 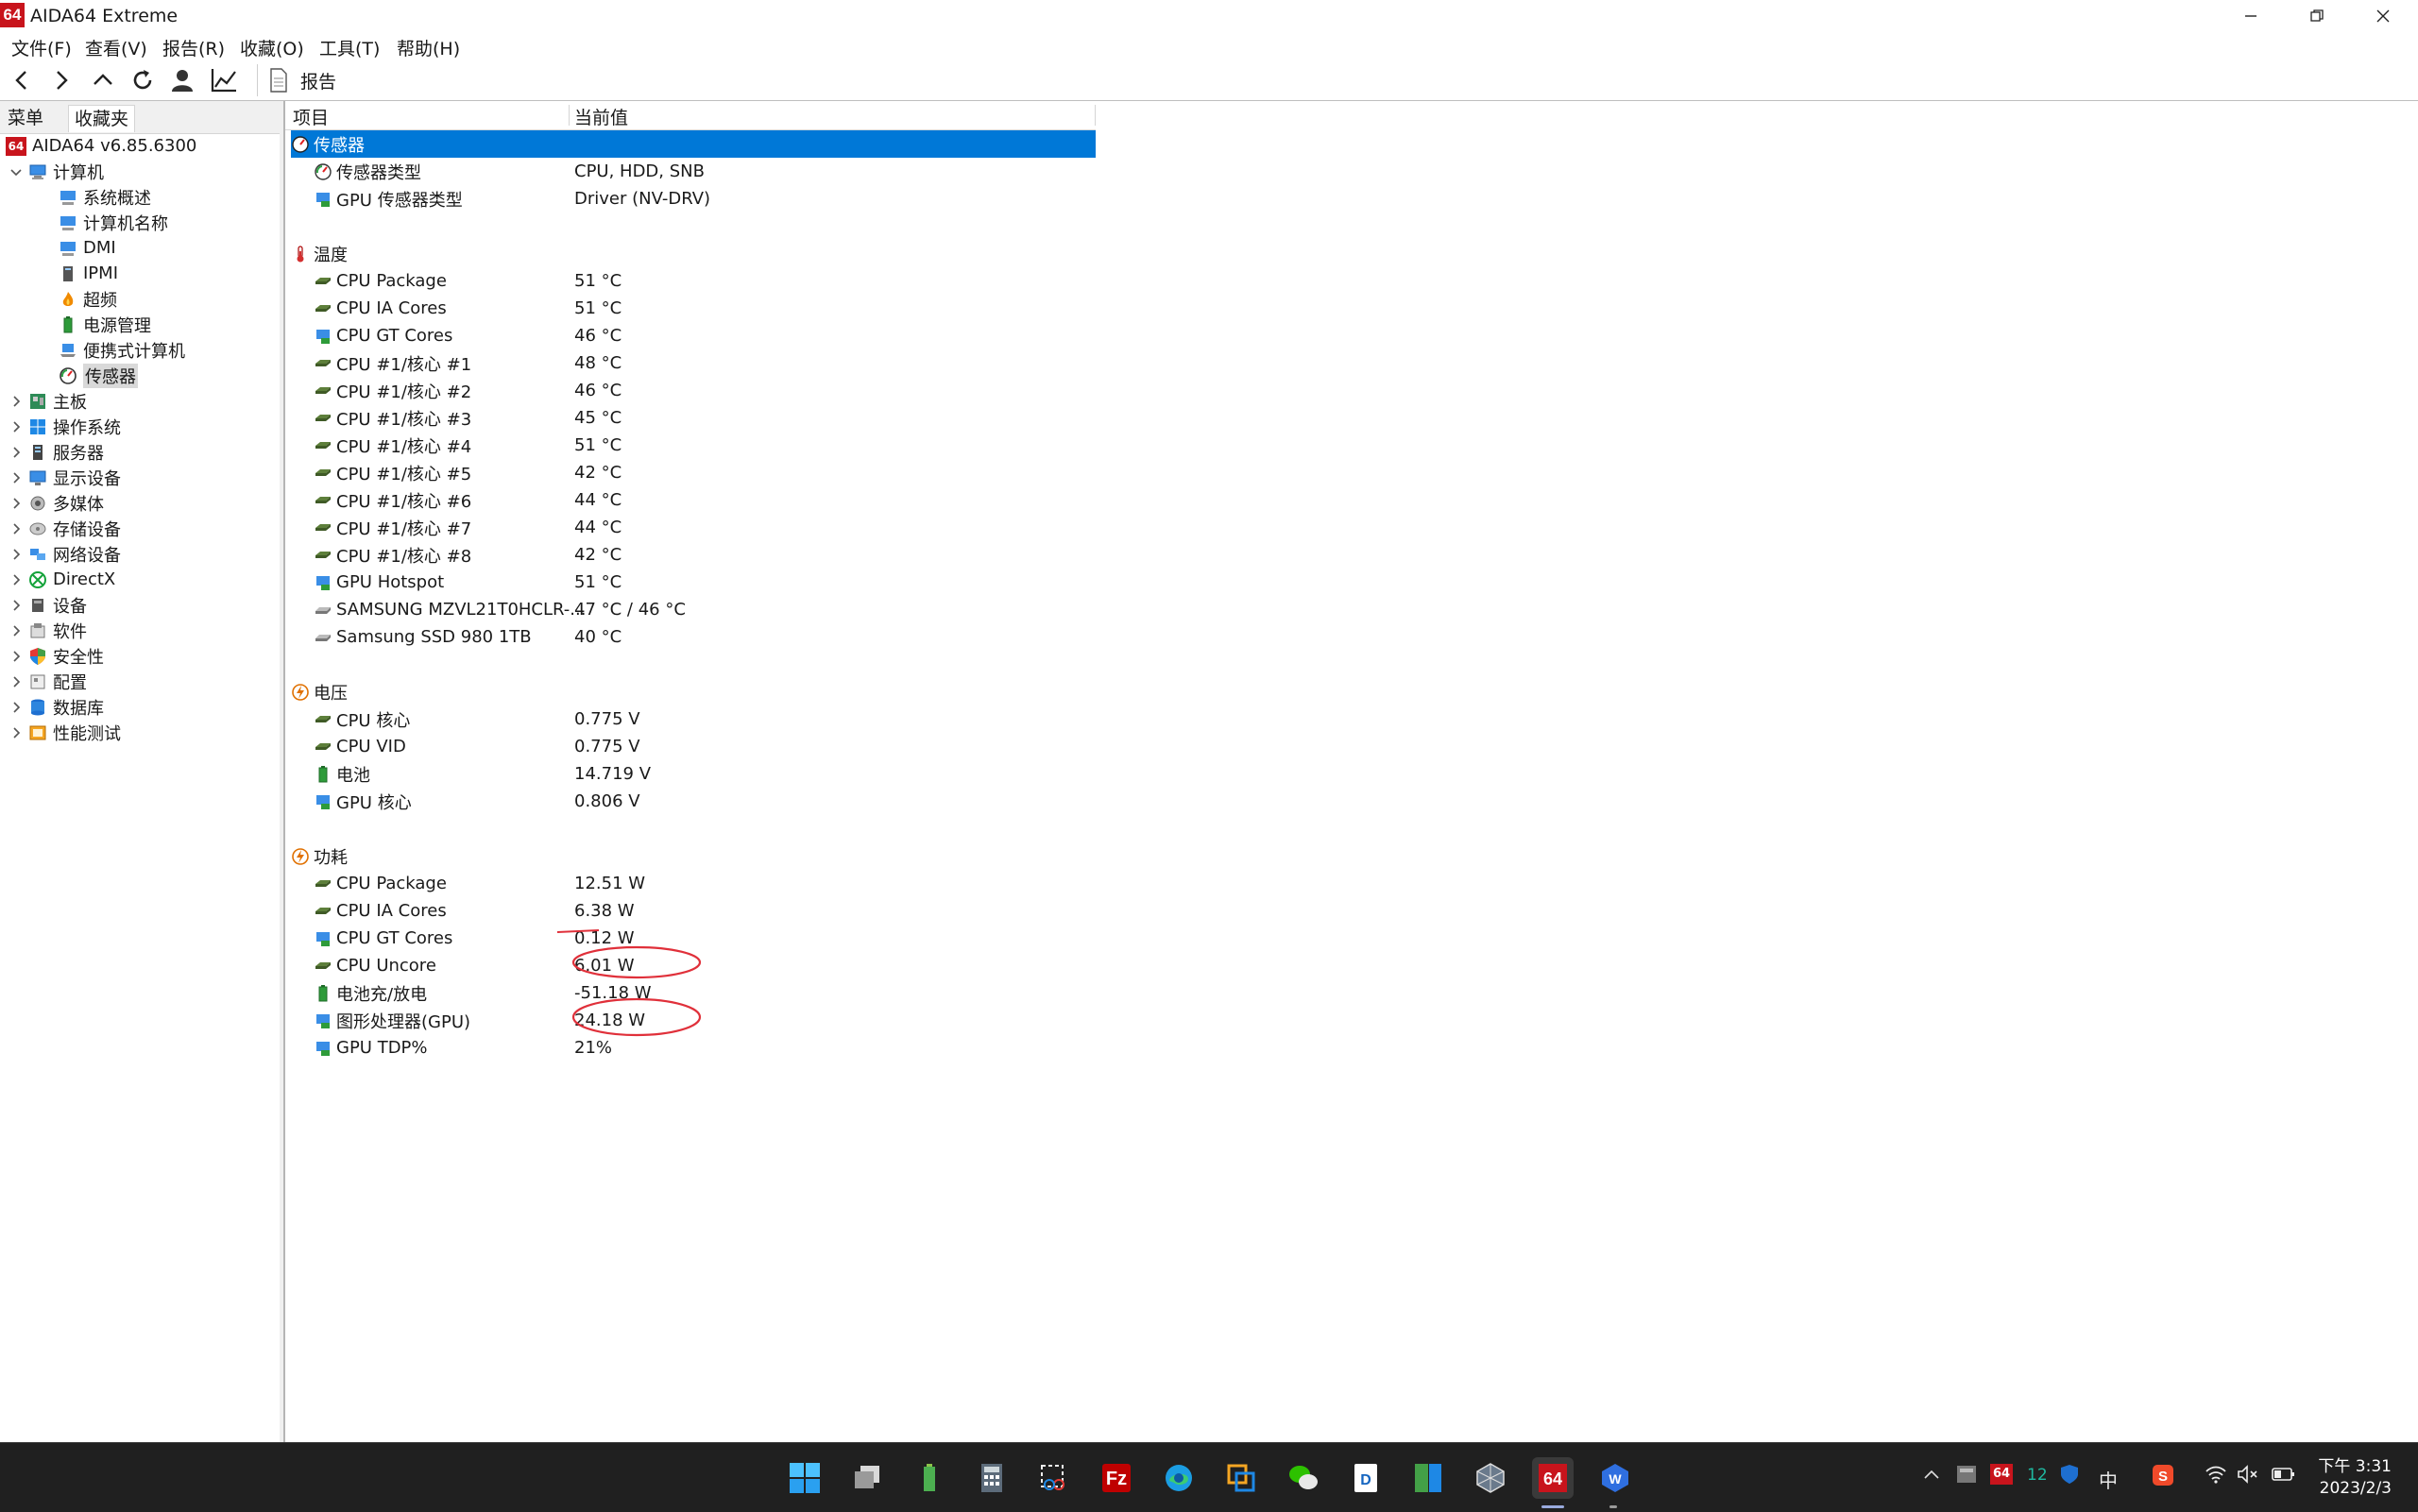 I want to click on table-row: CPU GT Cores 46 °C, so click(x=690, y=335).